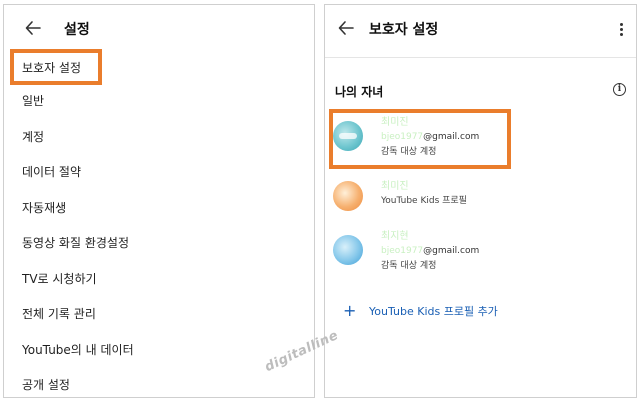 The image size is (640, 400). Describe the element at coordinates (480, 57) in the screenshot. I see `divider` at that location.